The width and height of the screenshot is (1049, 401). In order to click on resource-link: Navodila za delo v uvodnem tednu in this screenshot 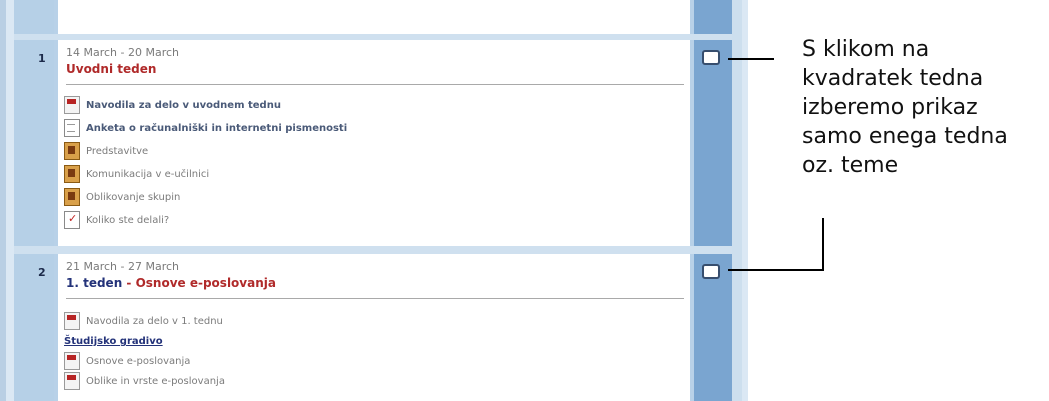, I will do `click(183, 105)`.